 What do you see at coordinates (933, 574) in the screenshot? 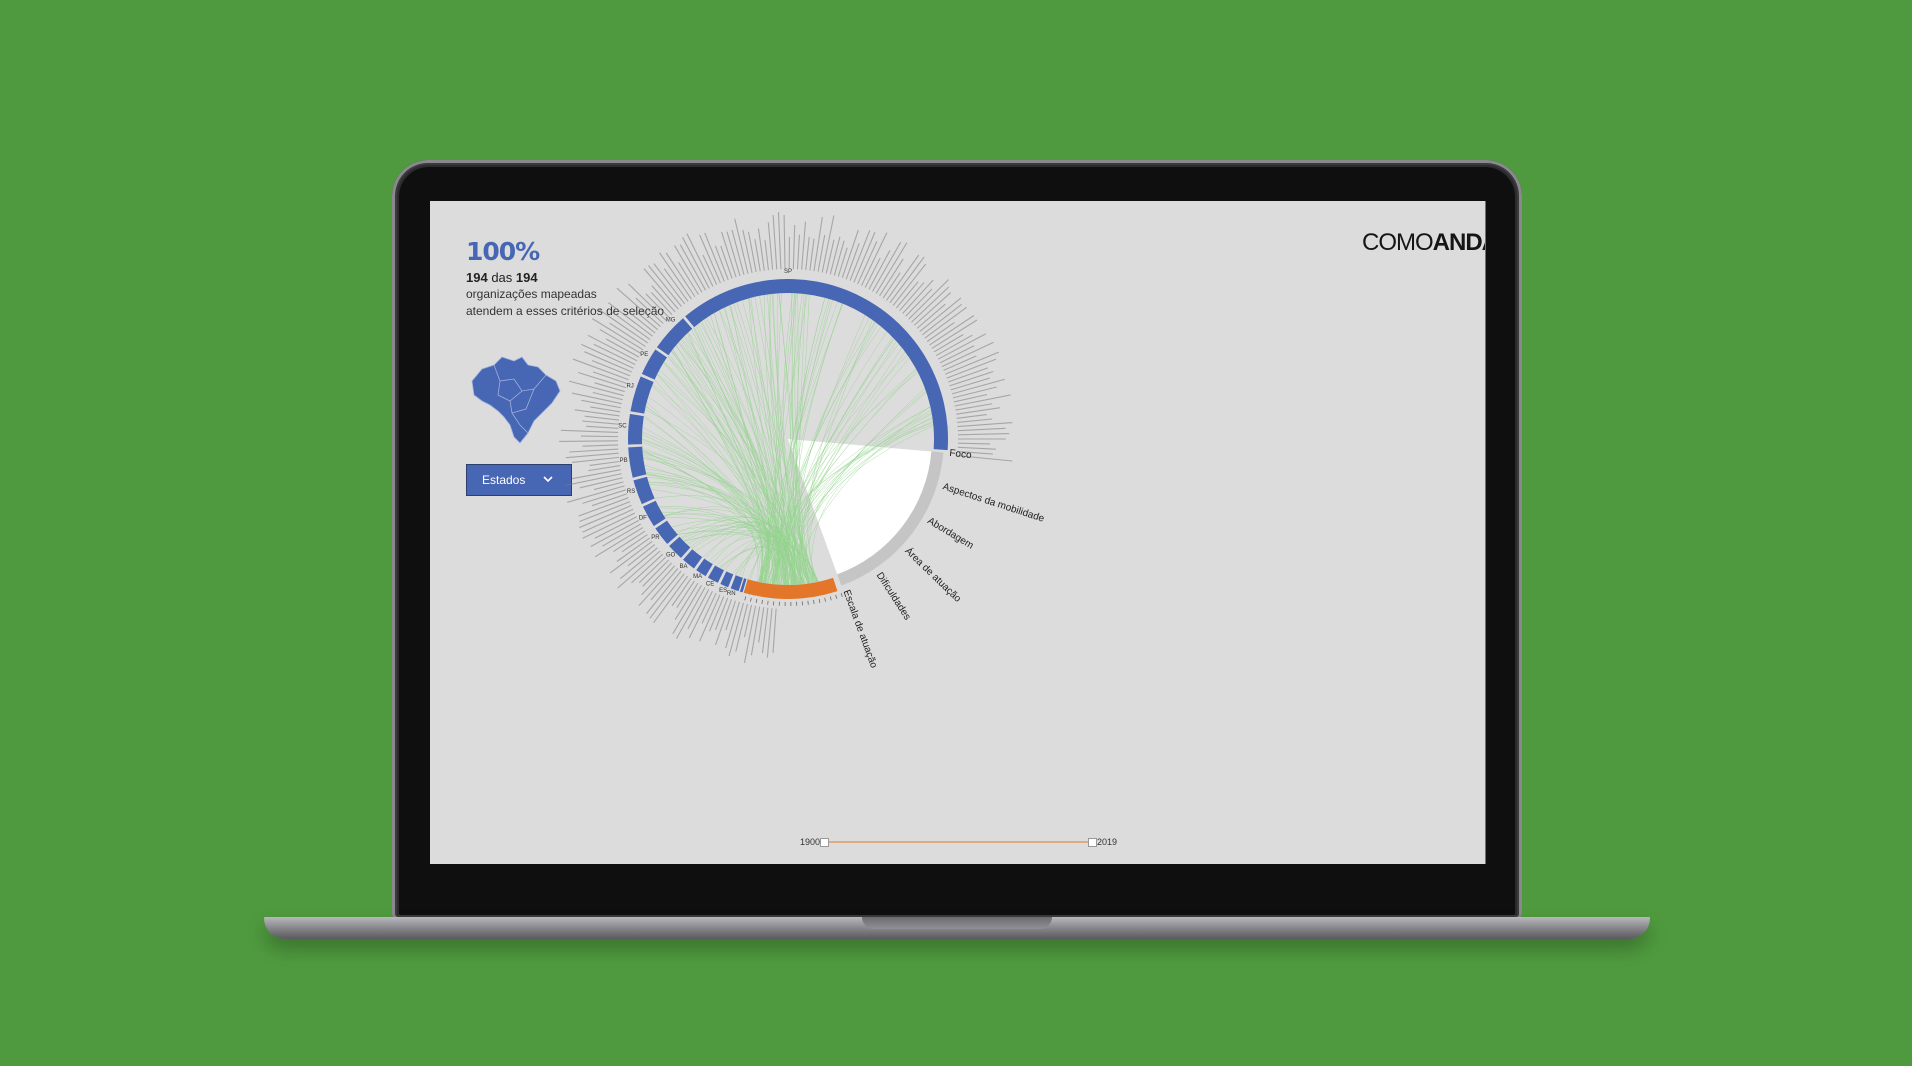
I see `category-label: Área de atuação` at bounding box center [933, 574].